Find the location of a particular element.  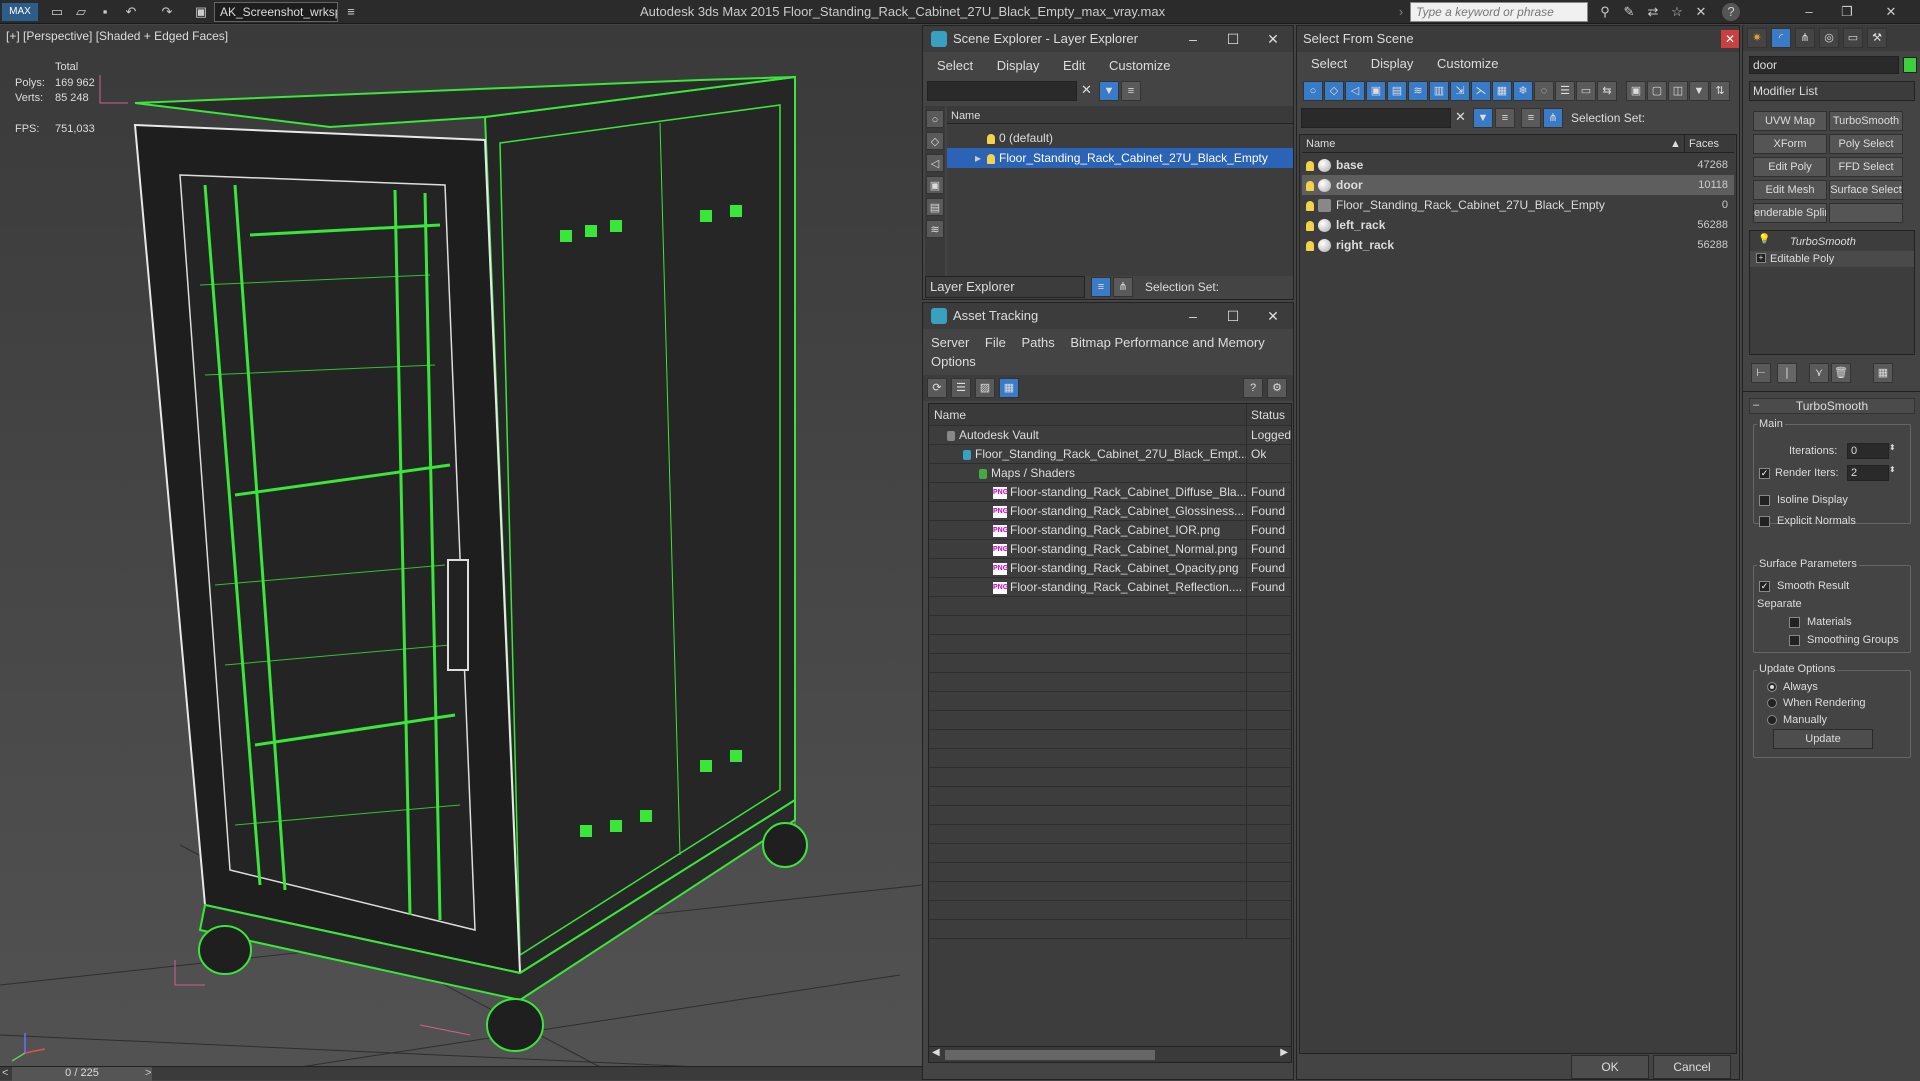

object-row: right_rack 56288 is located at coordinates (1518, 245).